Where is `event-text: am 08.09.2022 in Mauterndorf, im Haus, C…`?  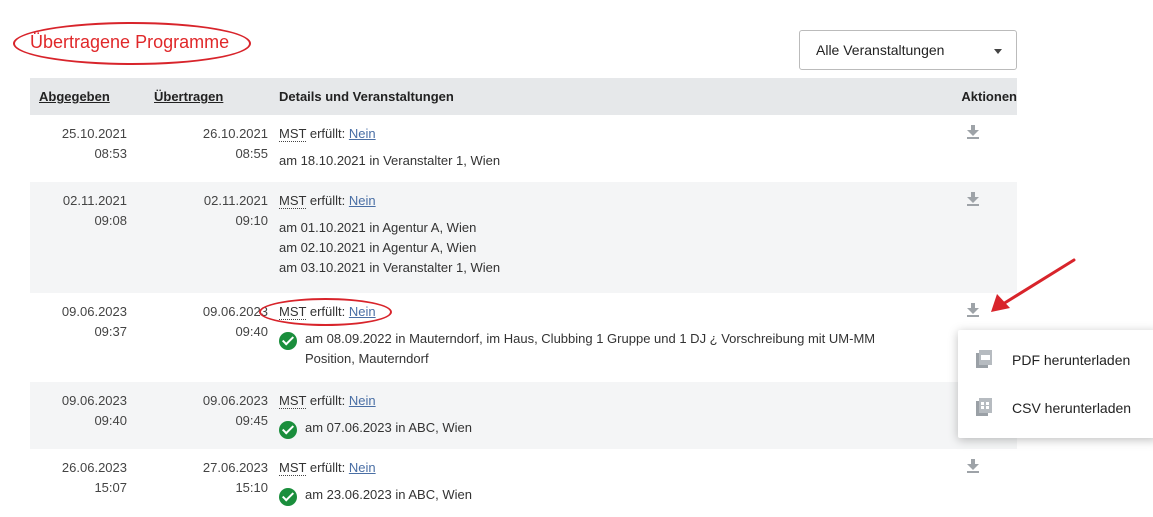
event-text: am 08.09.2022 in Mauterndorf, im Haus, C… is located at coordinates (590, 348).